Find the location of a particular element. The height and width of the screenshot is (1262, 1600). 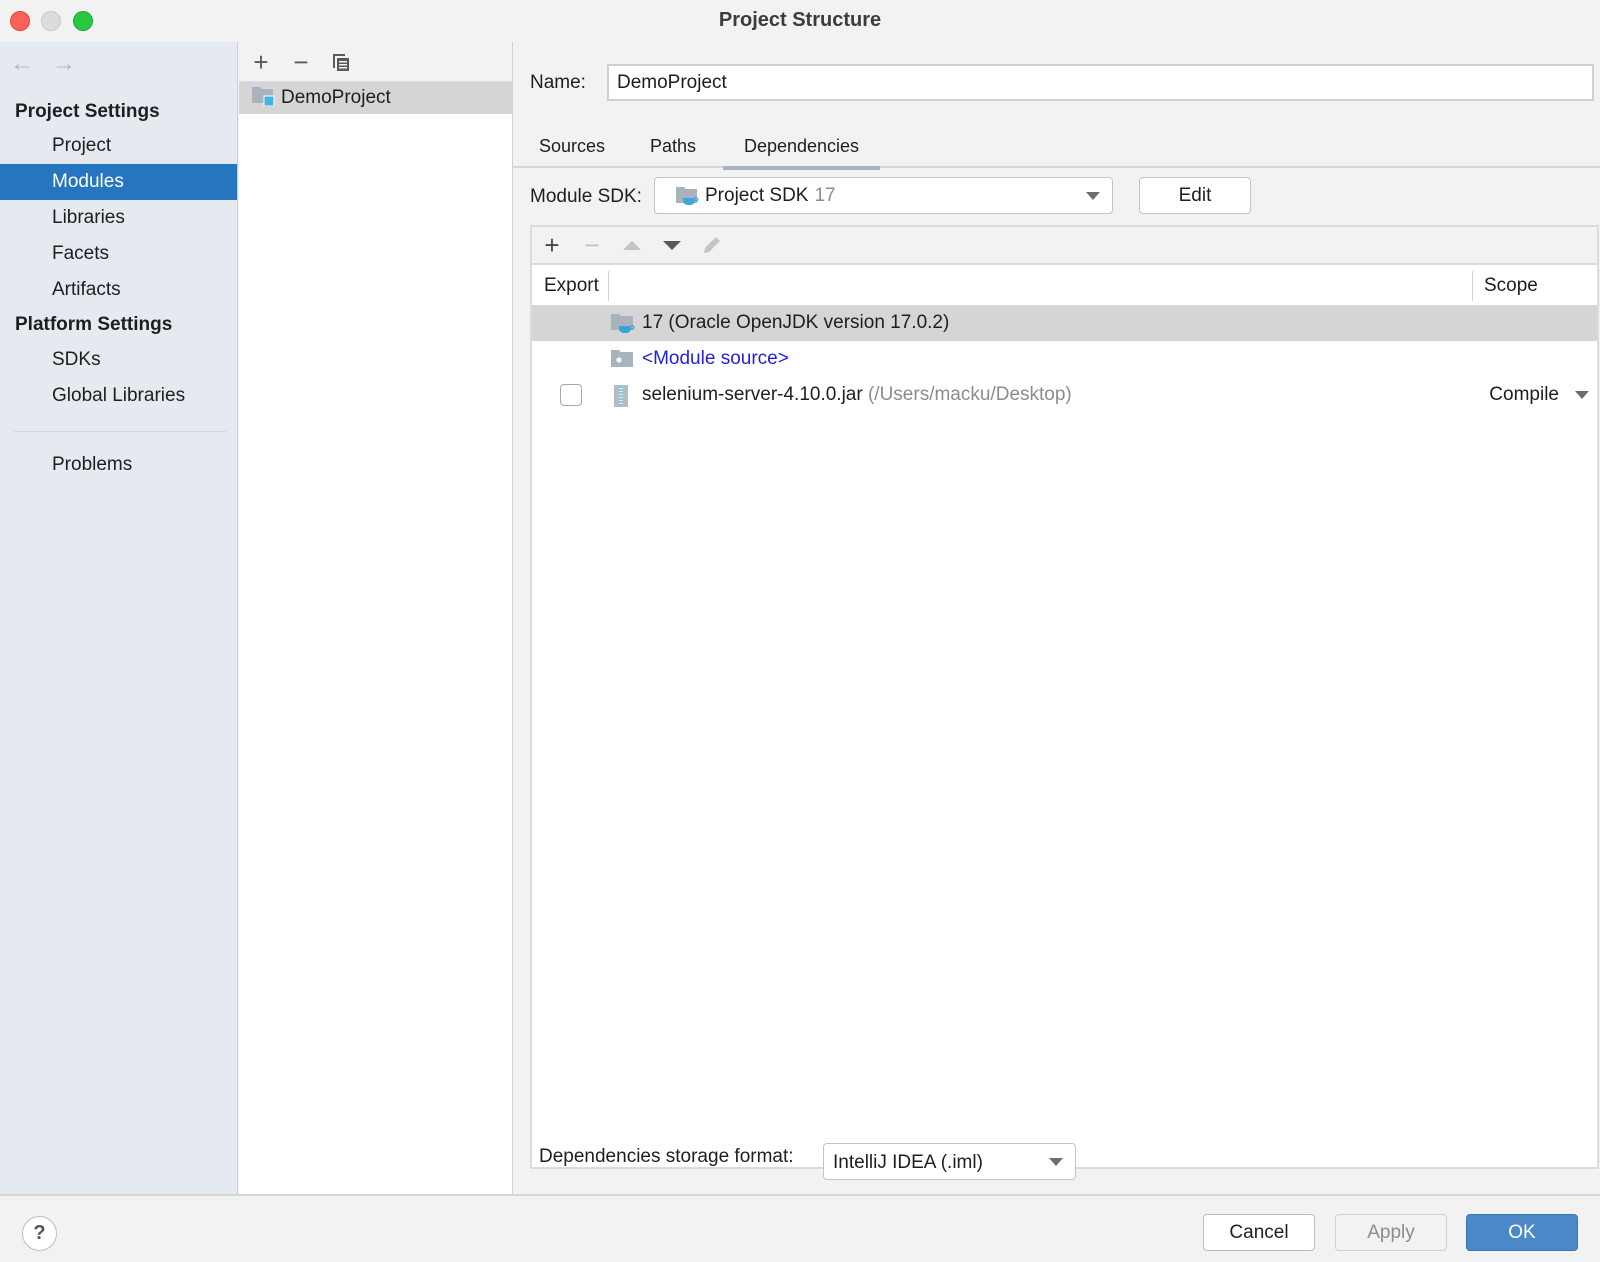

sidebar-item-artifacts: Artifacts is located at coordinates (118, 290).